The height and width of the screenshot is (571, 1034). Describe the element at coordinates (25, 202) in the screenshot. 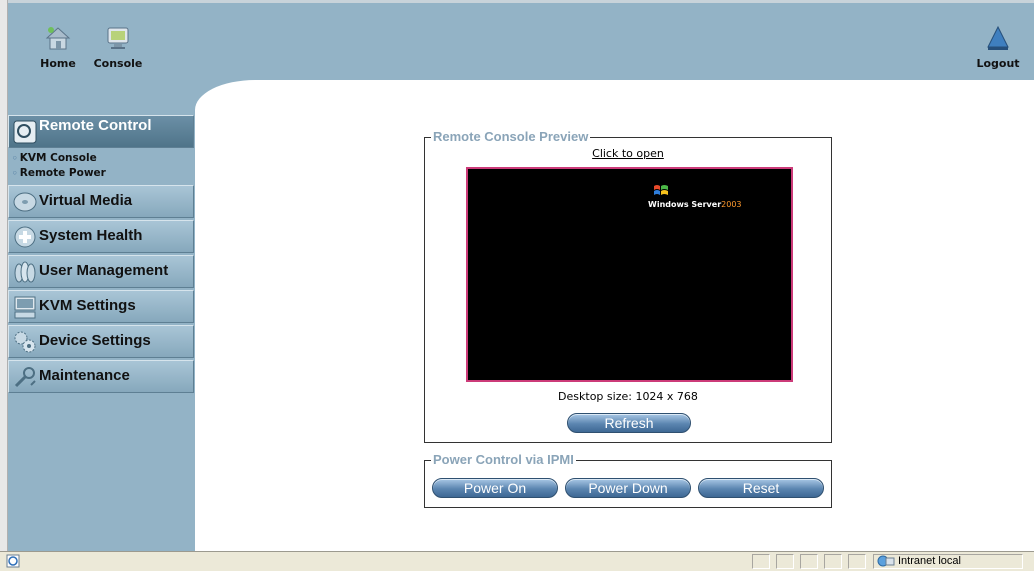

I see `virtual-media-icon` at that location.